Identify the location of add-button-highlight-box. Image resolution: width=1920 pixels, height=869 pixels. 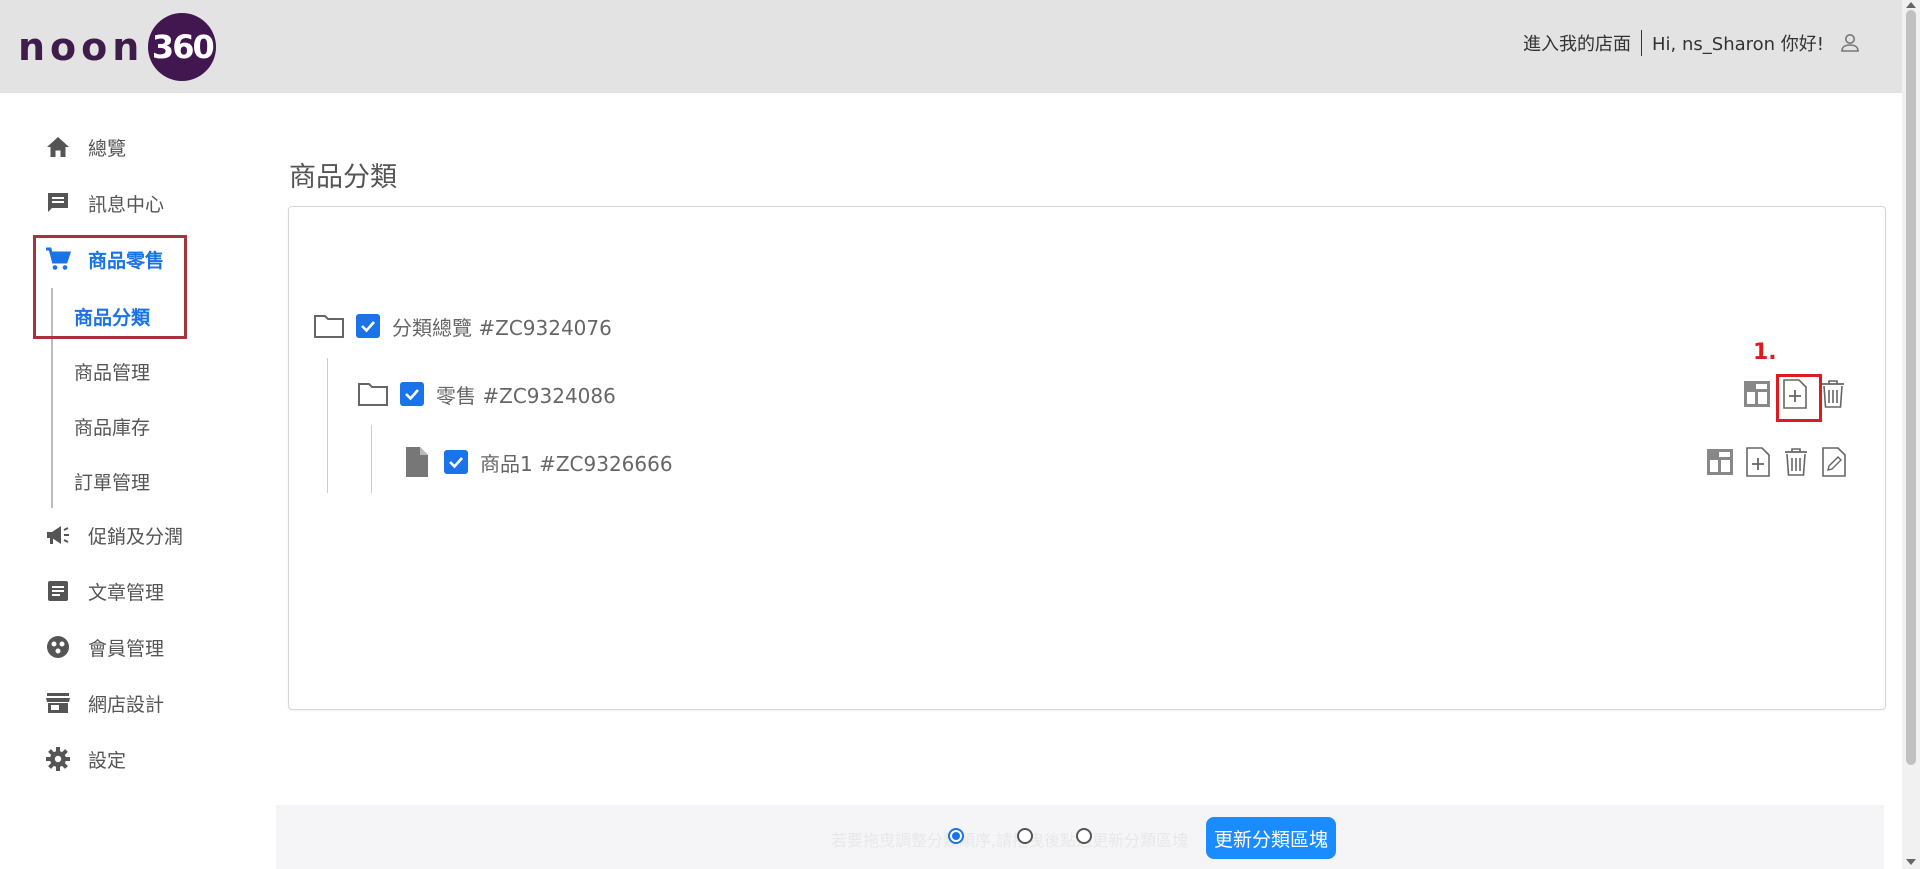
(1799, 398).